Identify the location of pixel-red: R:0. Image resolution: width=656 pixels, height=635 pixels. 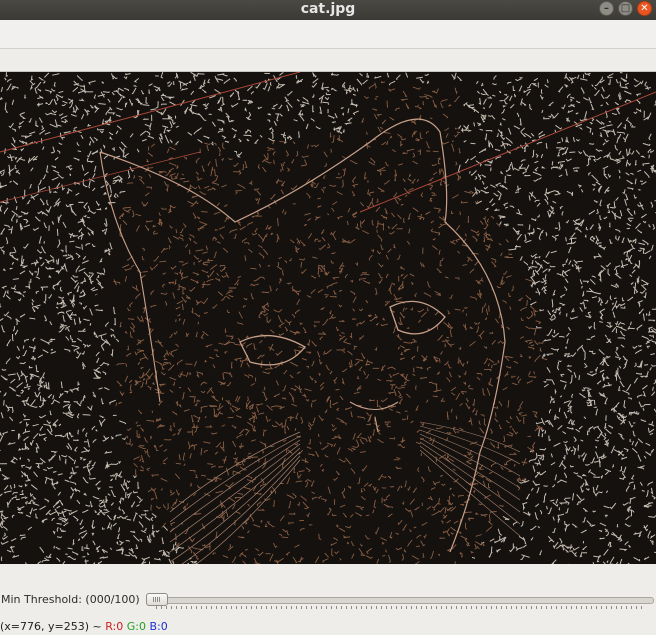
(114, 626).